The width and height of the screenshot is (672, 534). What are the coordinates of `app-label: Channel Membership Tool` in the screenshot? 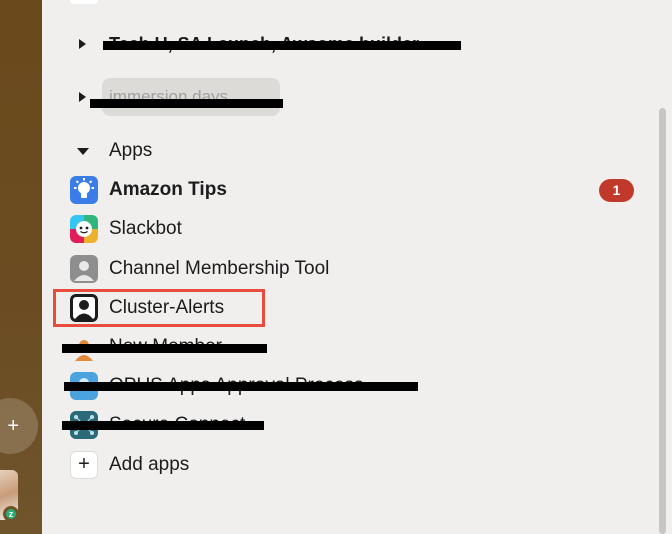 It's located at (219, 268).